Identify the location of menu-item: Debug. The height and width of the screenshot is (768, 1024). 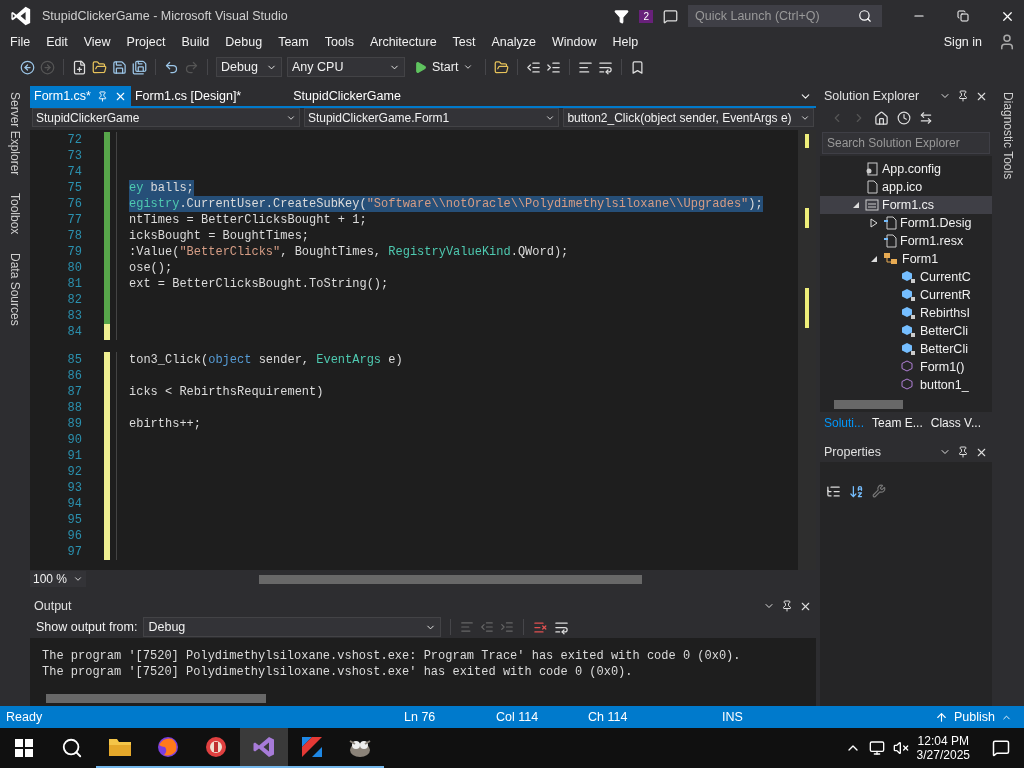
(244, 42).